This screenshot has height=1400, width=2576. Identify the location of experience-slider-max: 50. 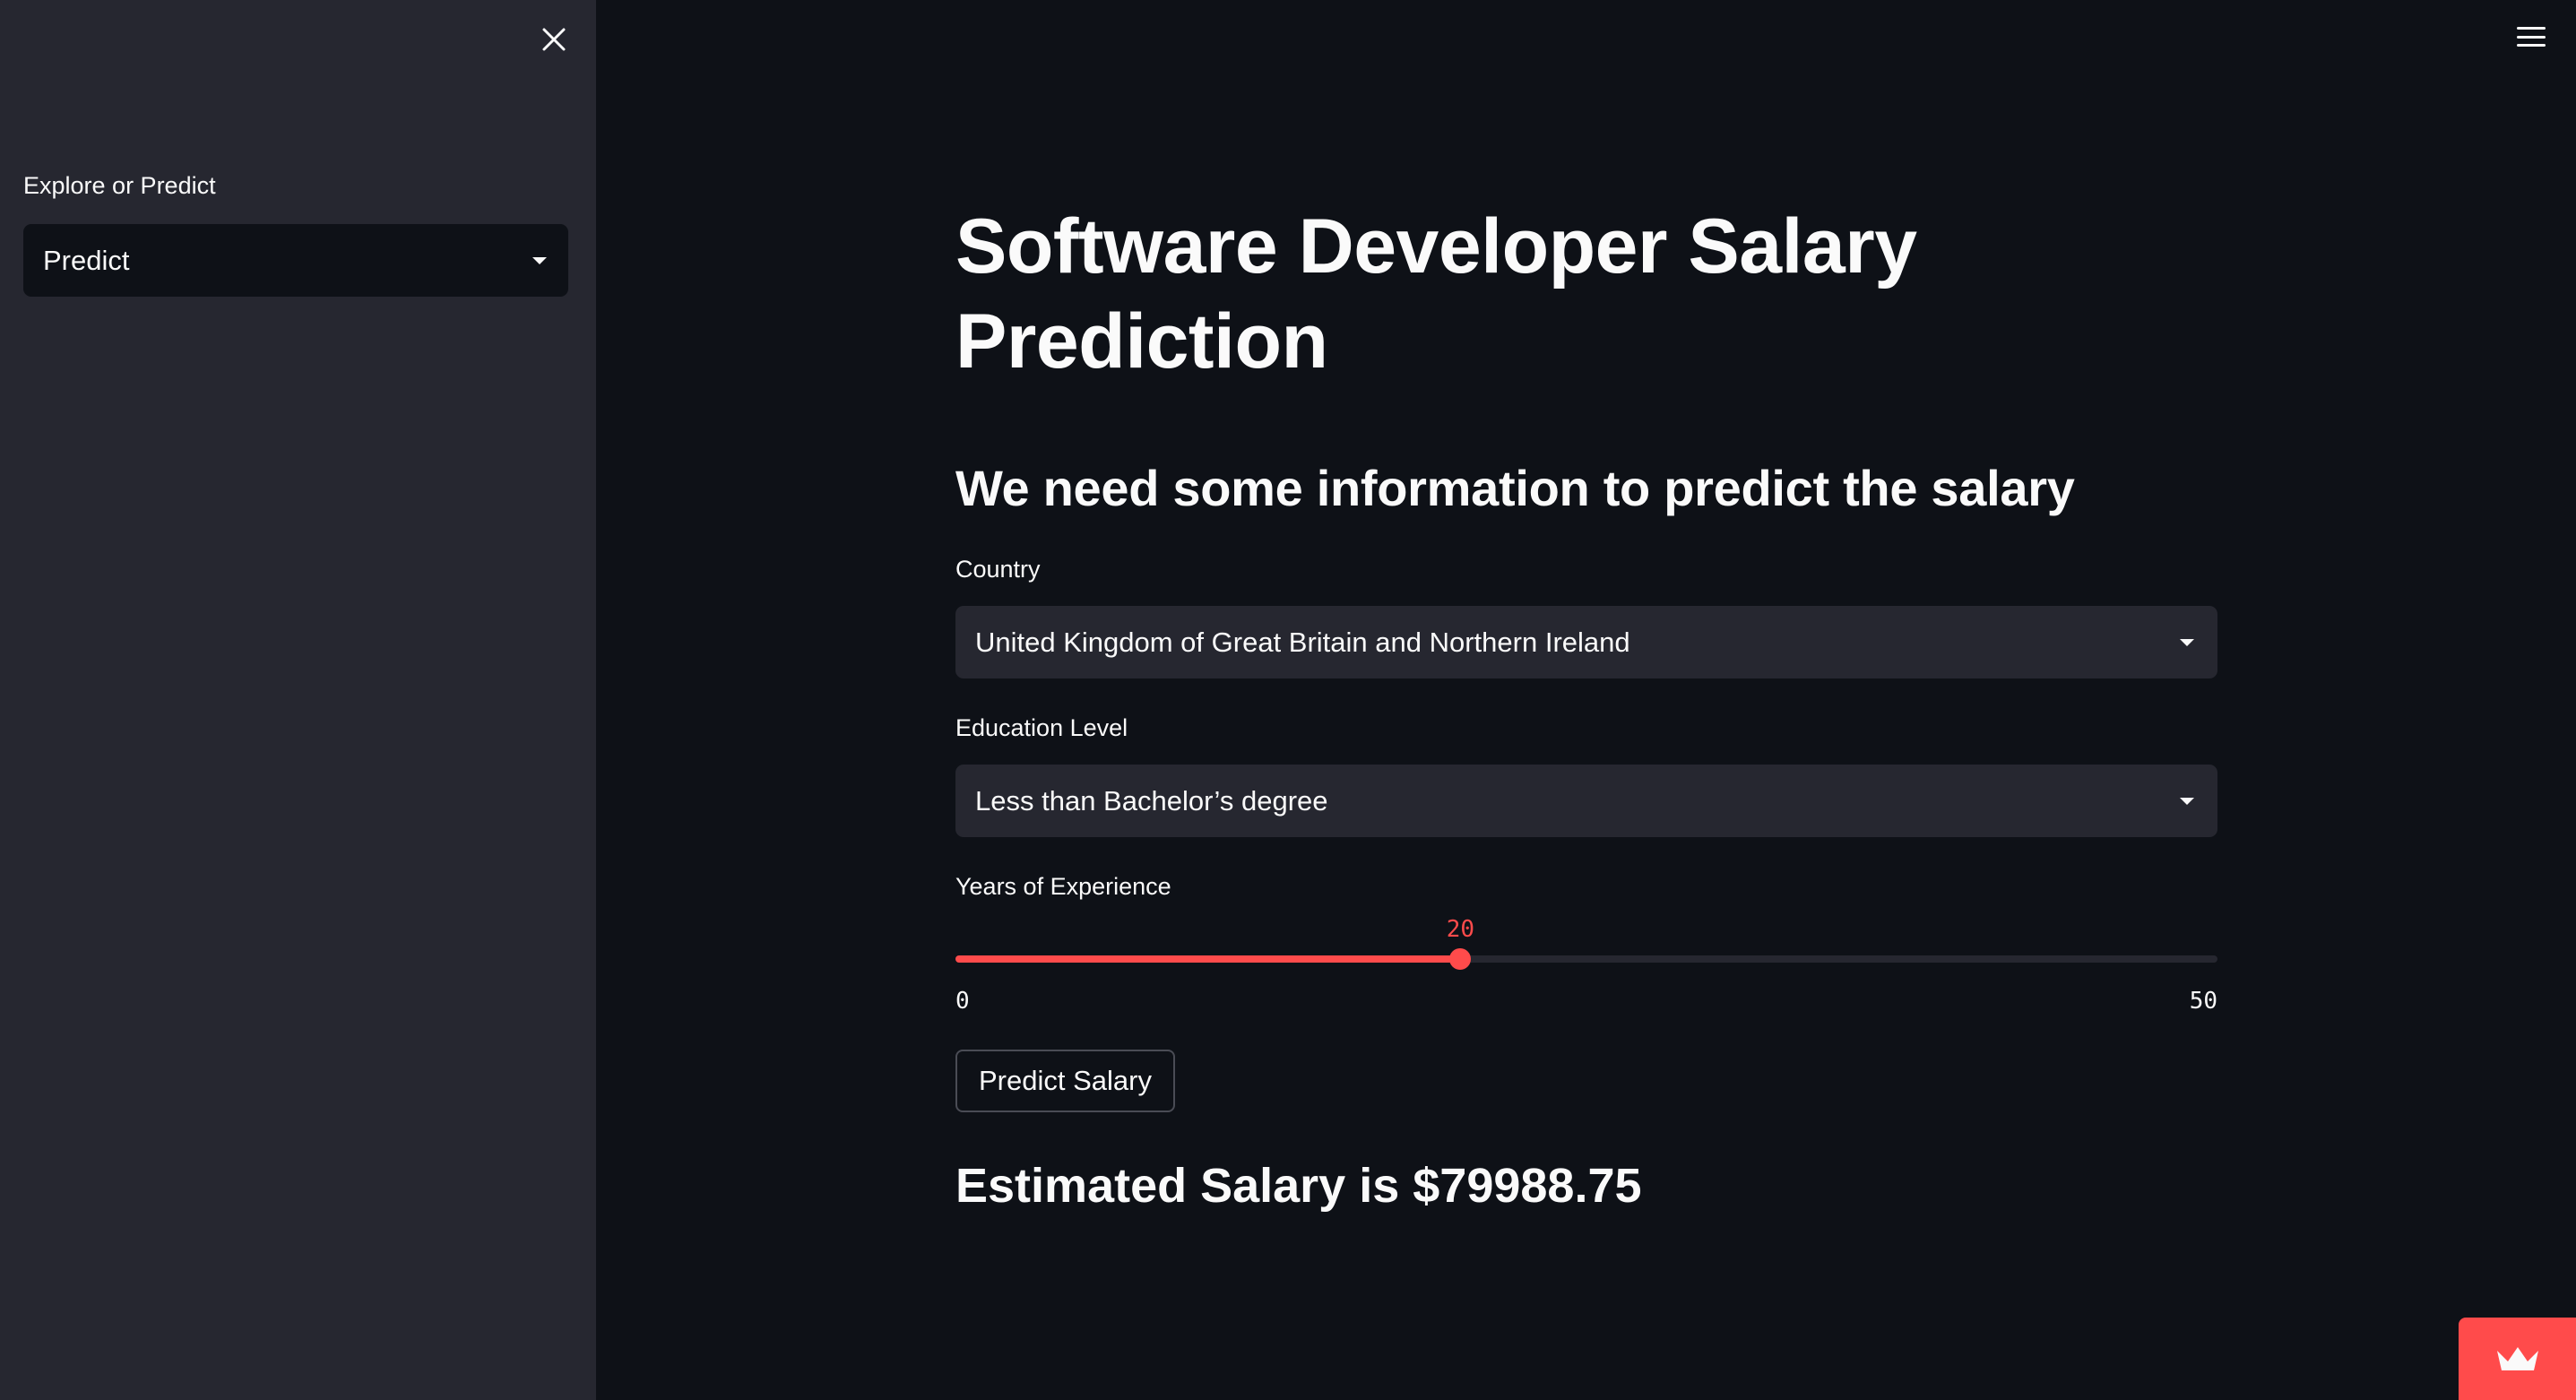
(2203, 1001).